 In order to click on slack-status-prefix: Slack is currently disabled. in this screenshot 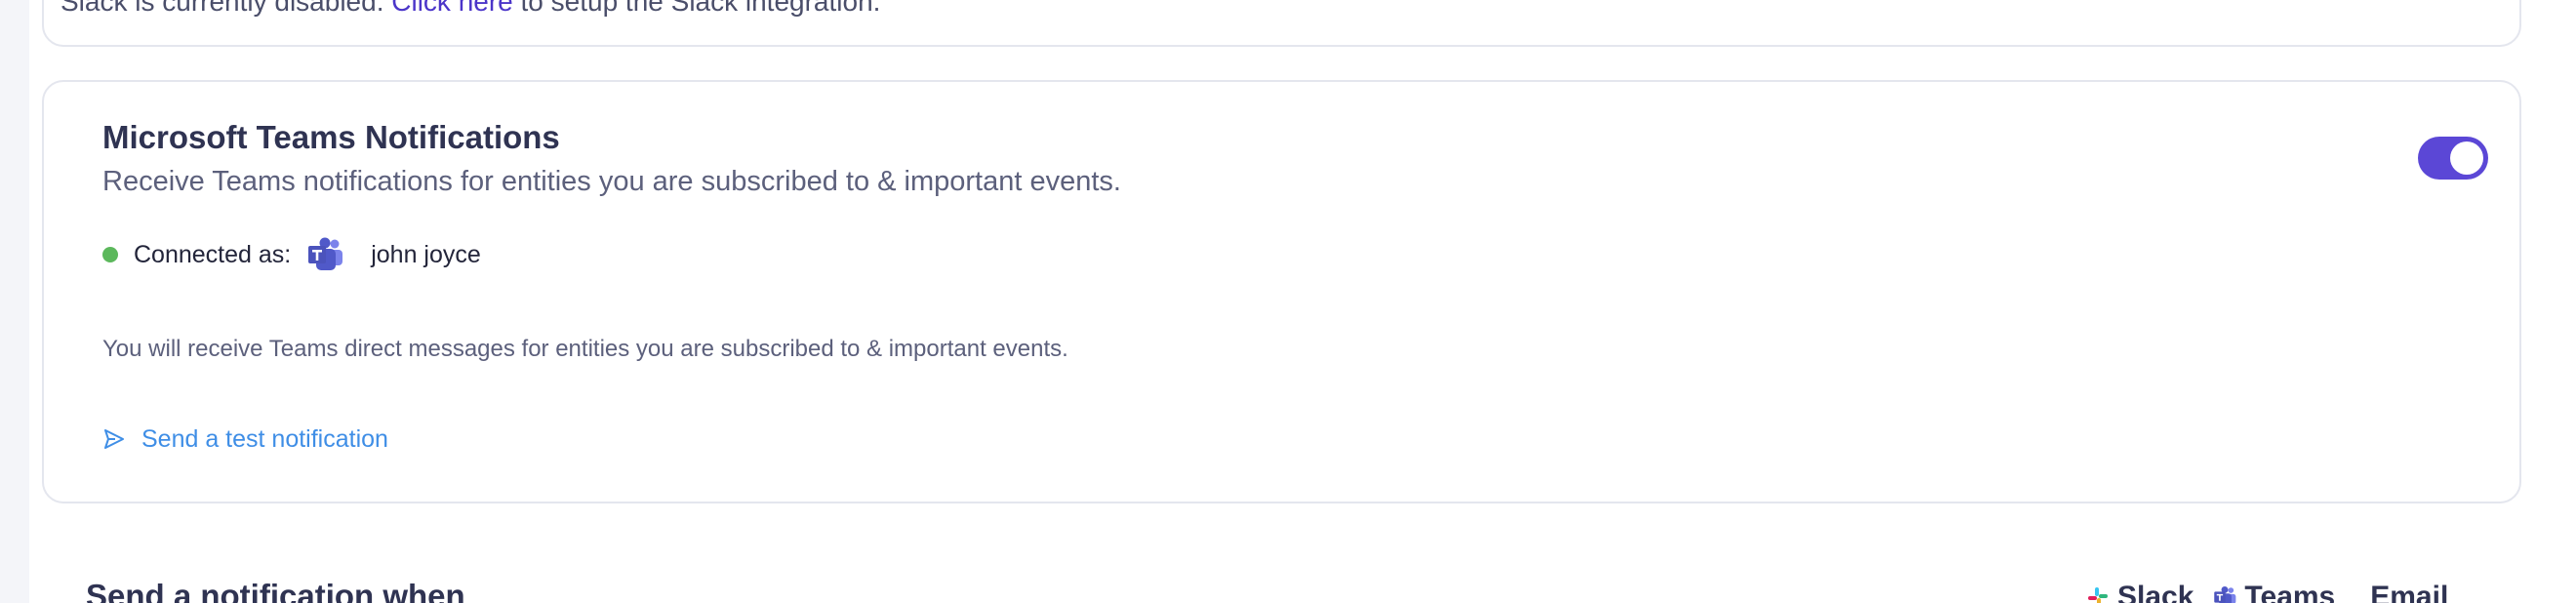, I will do `click(226, 8)`.